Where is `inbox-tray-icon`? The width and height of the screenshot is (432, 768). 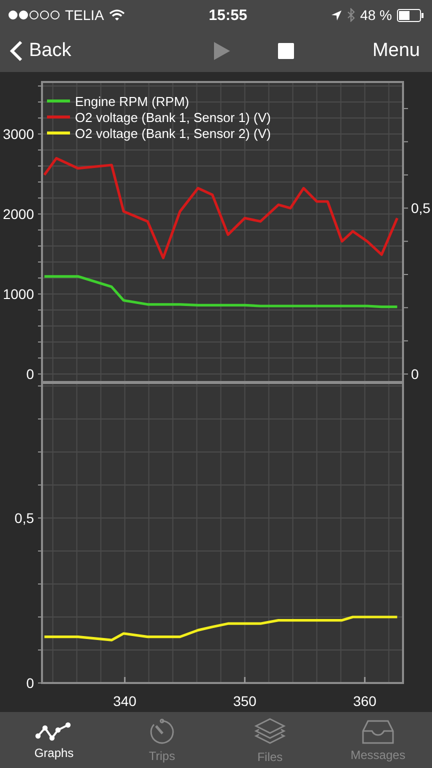 inbox-tray-icon is located at coordinates (378, 731).